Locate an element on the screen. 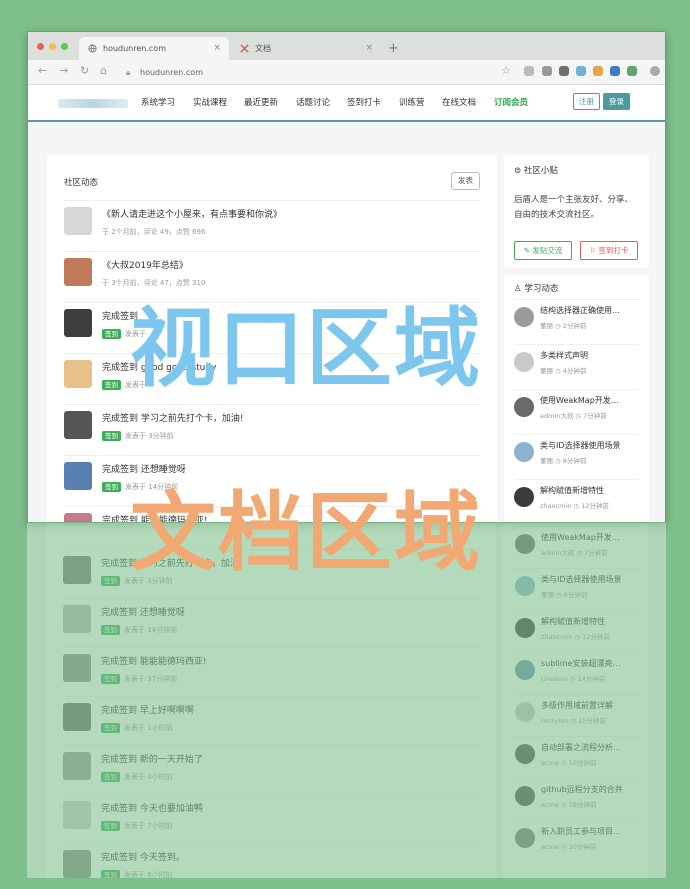 Image resolution: width=690 pixels, height=889 pixels. meta-text: 于 2个月前，评论 49，点赞 696 is located at coordinates (154, 232).